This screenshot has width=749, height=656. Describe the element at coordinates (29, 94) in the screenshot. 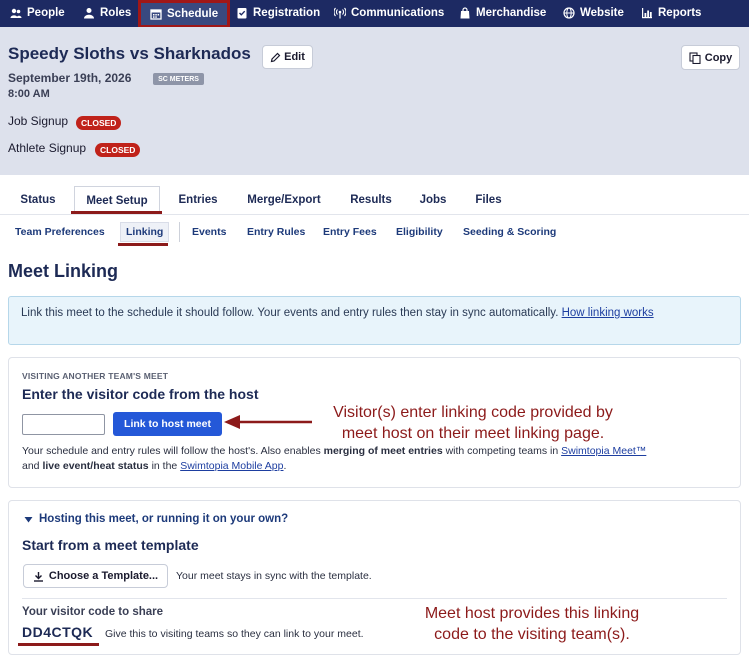

I see `meet-time: 8:00 AM` at that location.